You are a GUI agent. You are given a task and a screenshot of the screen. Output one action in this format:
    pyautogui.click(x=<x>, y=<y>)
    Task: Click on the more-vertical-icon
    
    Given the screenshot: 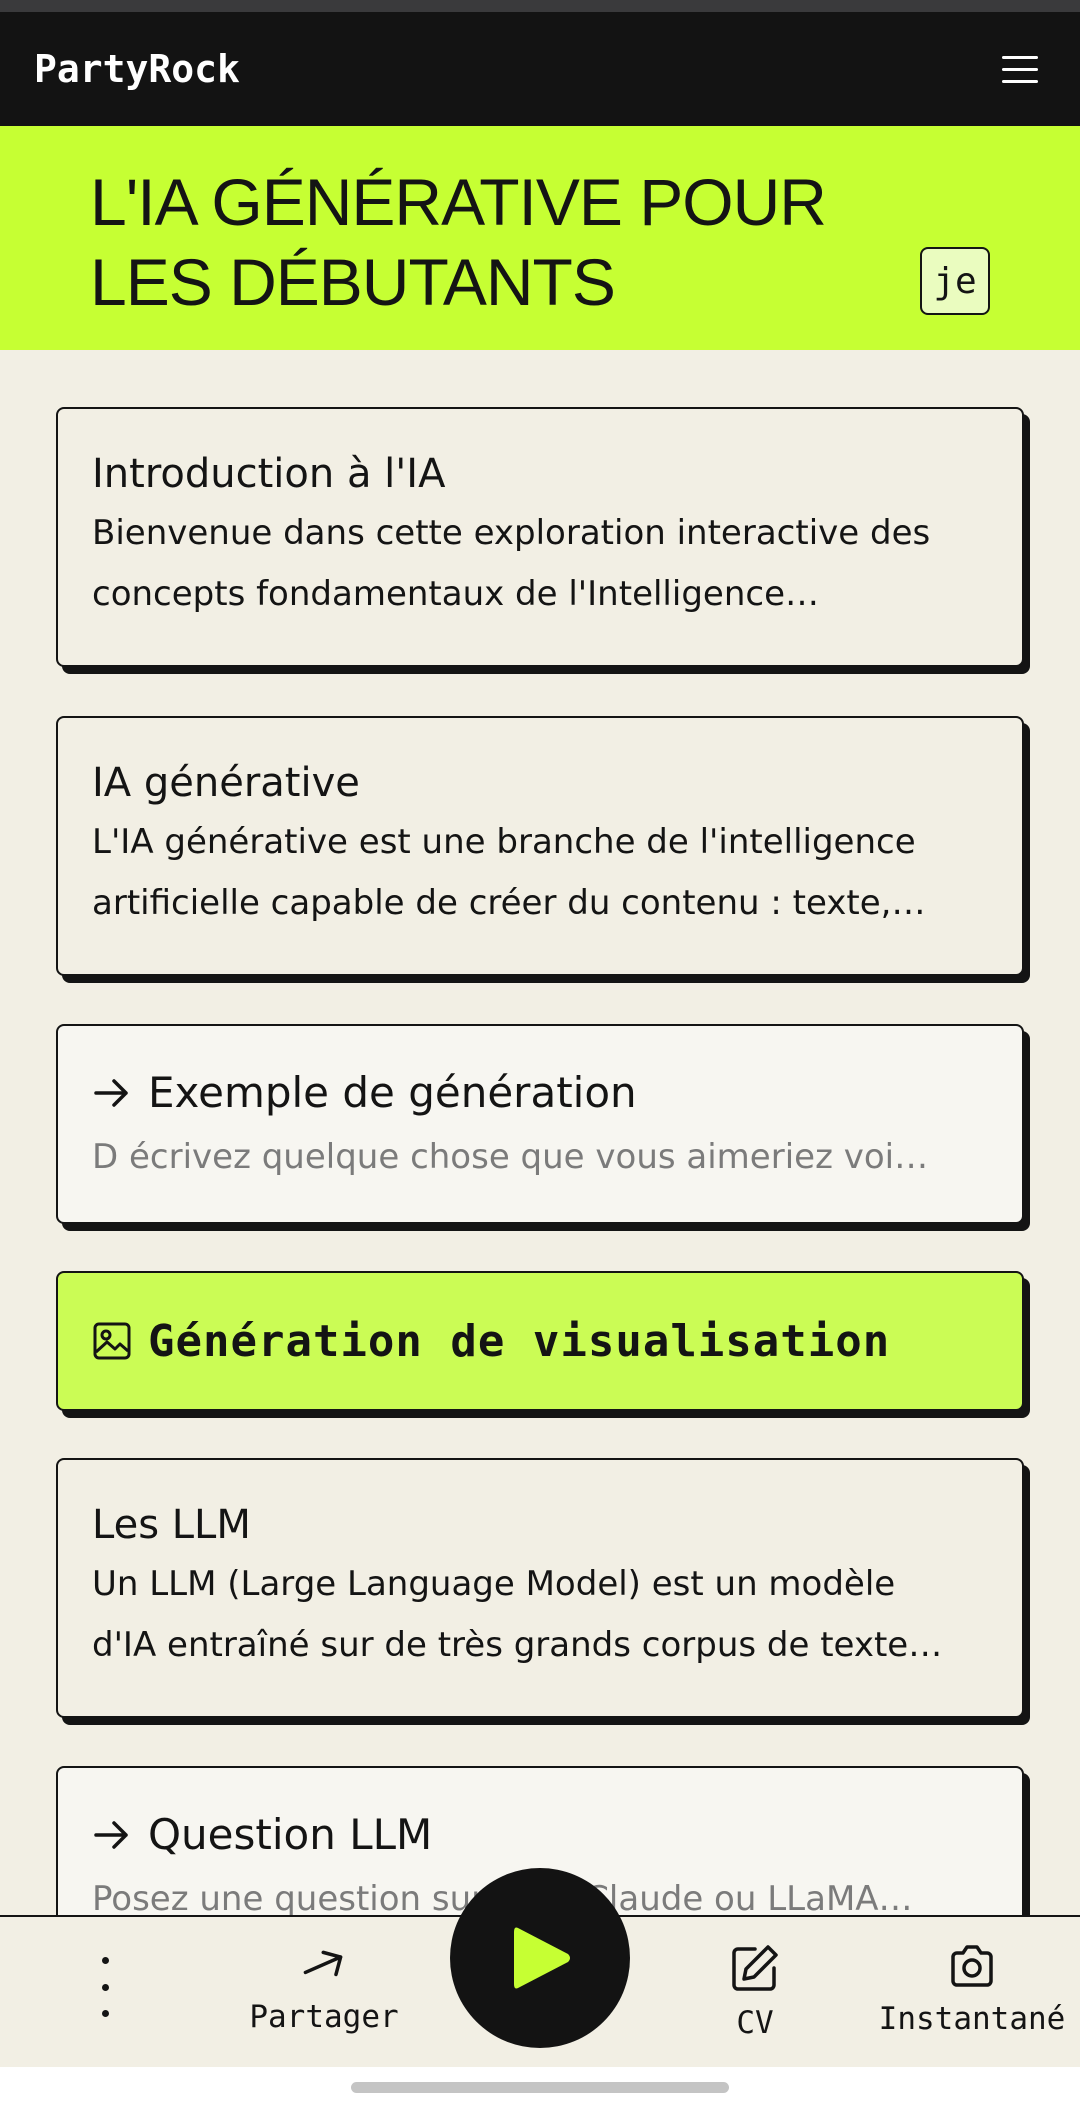 What is the action you would take?
    pyautogui.click(x=105, y=1987)
    